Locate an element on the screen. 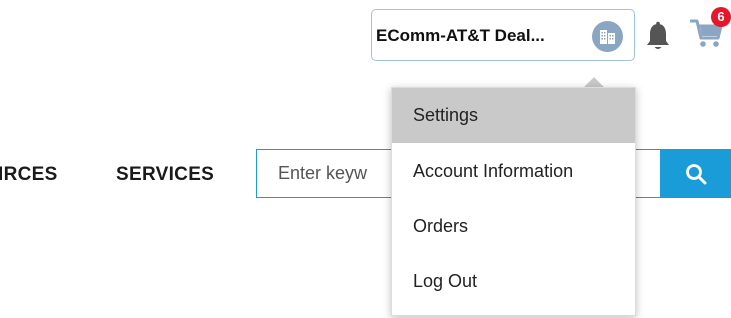  nav-item-resources: IRCES is located at coordinates (29, 175).